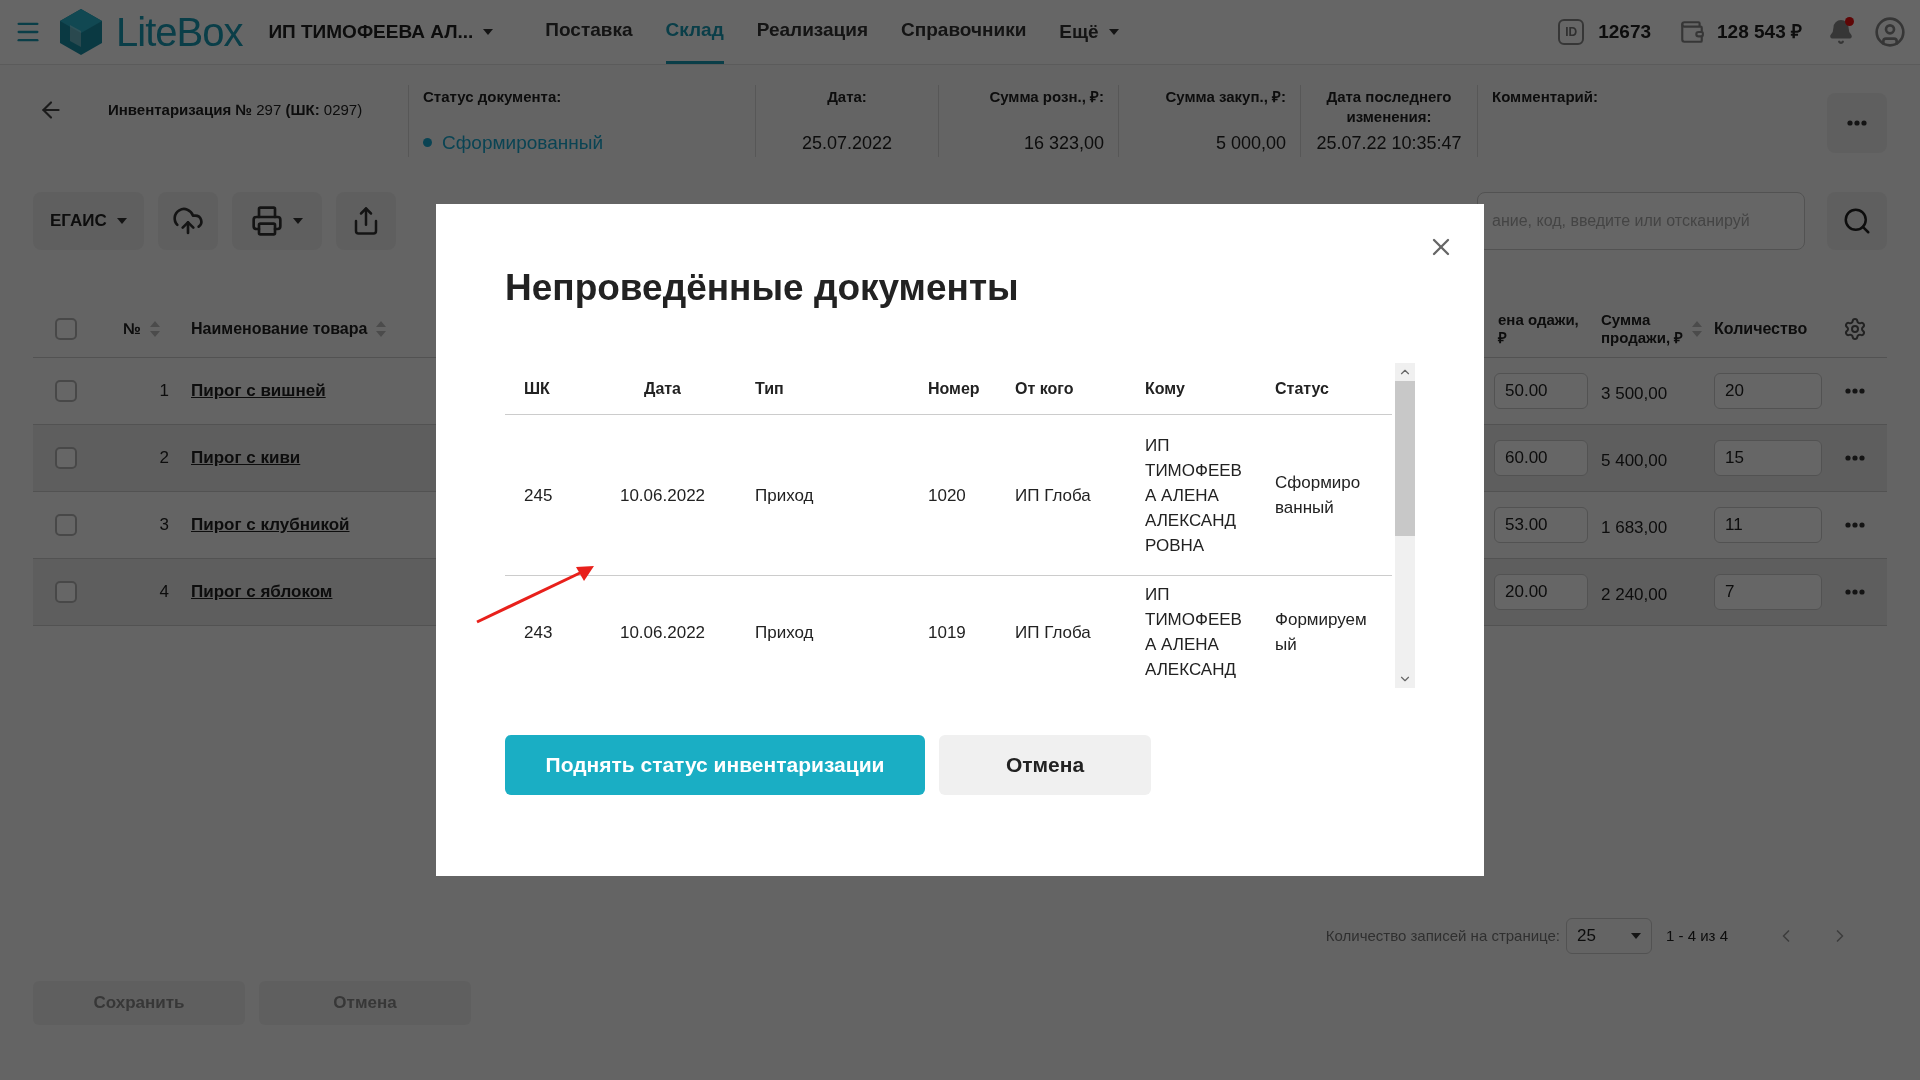 The height and width of the screenshot is (1080, 1920). Describe the element at coordinates (1165, 388) in the screenshot. I see `modal-column-header: Кому` at that location.